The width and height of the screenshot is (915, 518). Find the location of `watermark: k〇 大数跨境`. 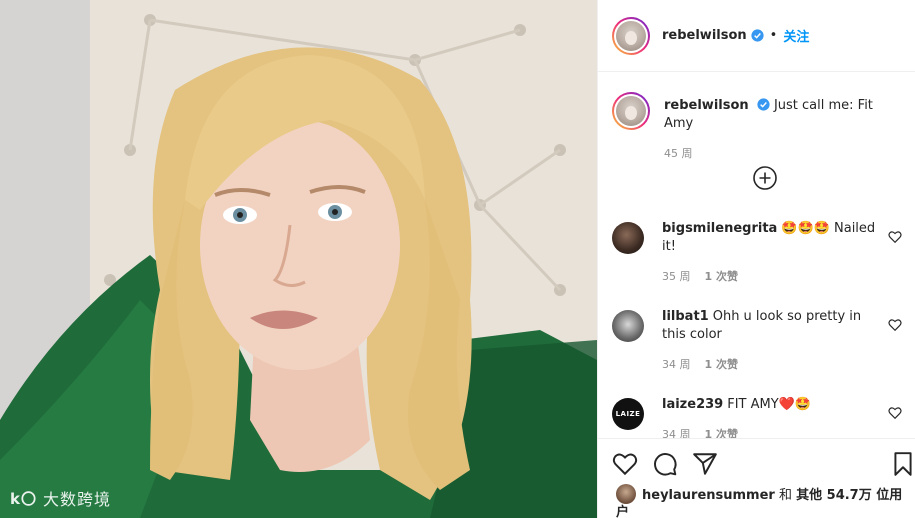

watermark: k〇 大数跨境 is located at coordinates (60, 498).